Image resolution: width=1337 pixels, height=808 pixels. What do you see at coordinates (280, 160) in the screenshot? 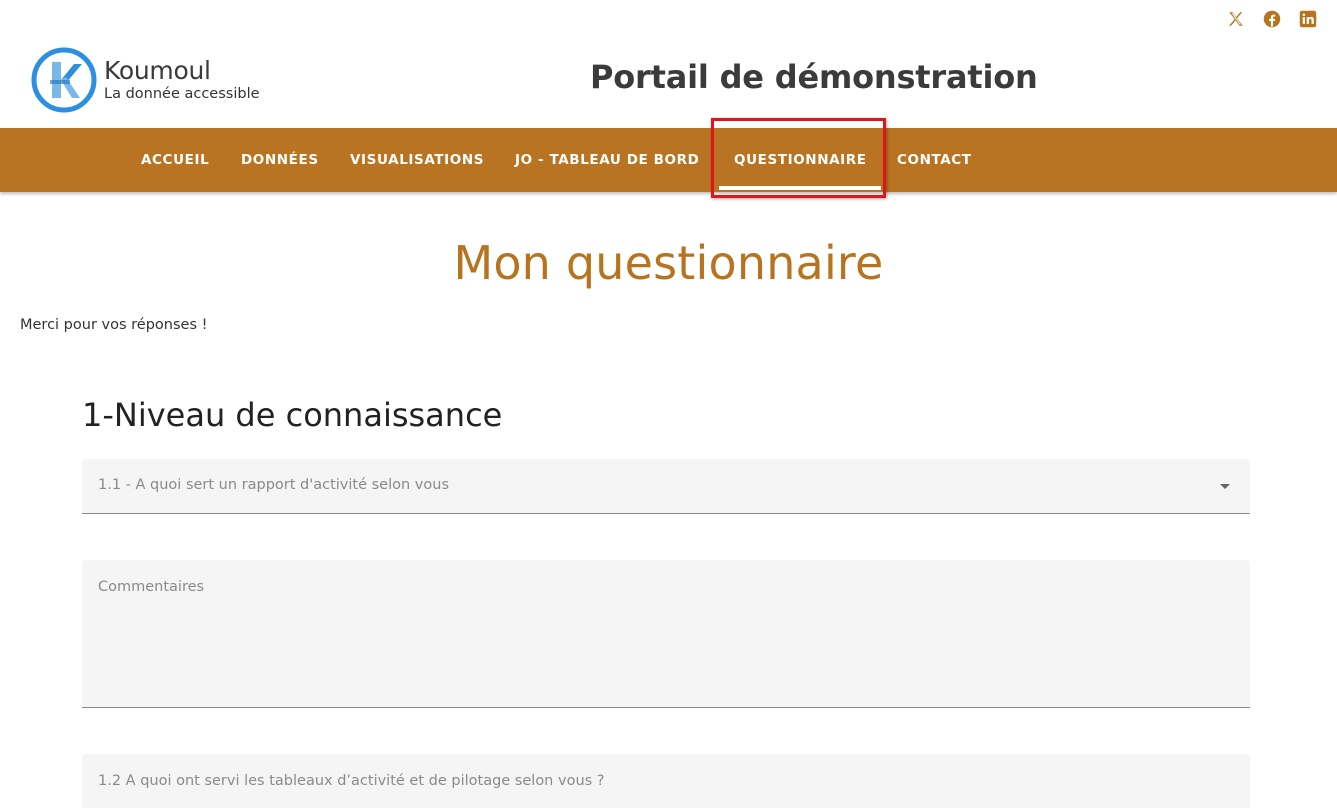
I see `nav-item-donnees: DONNÉES` at bounding box center [280, 160].